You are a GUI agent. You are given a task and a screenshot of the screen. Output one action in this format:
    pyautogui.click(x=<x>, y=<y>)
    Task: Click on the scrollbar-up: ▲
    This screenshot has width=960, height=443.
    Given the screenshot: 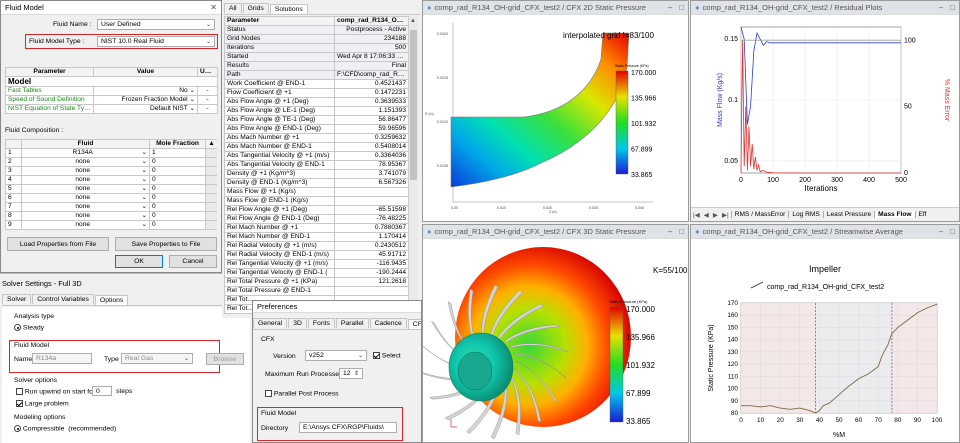 What is the action you would take?
    pyautogui.click(x=211, y=144)
    